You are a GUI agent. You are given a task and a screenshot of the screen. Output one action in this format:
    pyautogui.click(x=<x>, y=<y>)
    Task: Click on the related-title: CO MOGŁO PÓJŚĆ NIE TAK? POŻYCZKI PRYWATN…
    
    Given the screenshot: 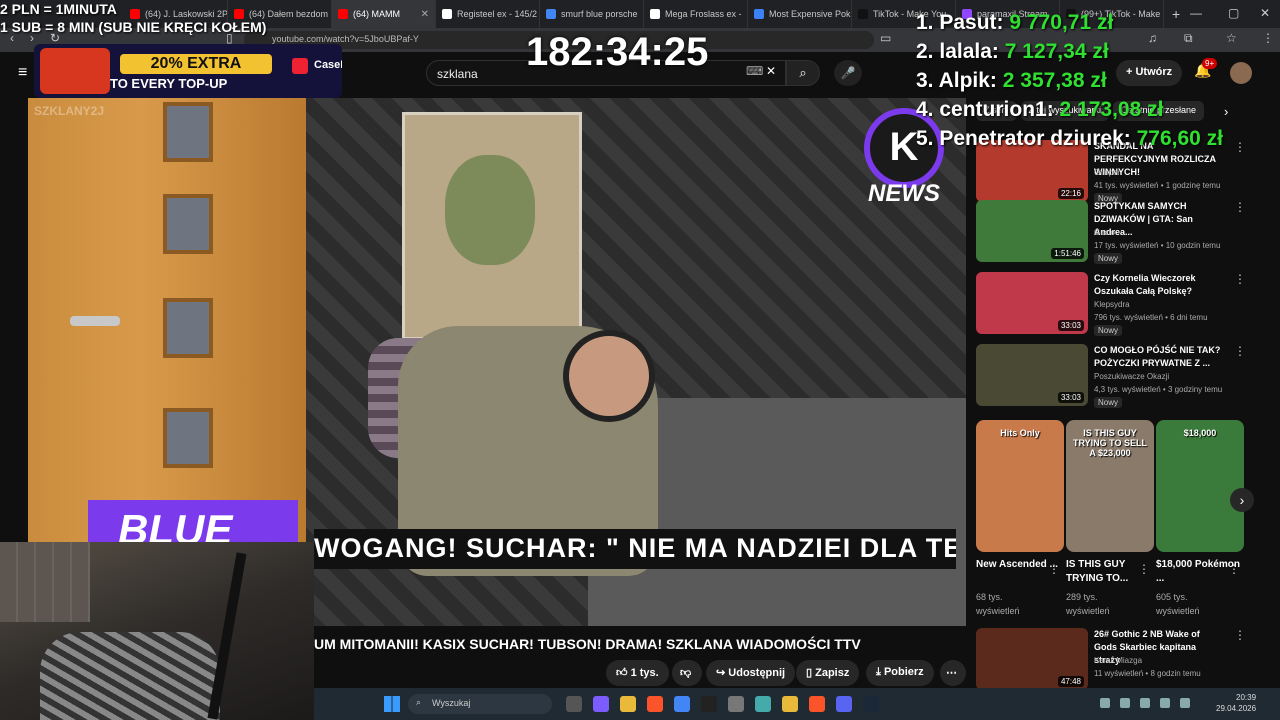 What is the action you would take?
    pyautogui.click(x=1158, y=357)
    